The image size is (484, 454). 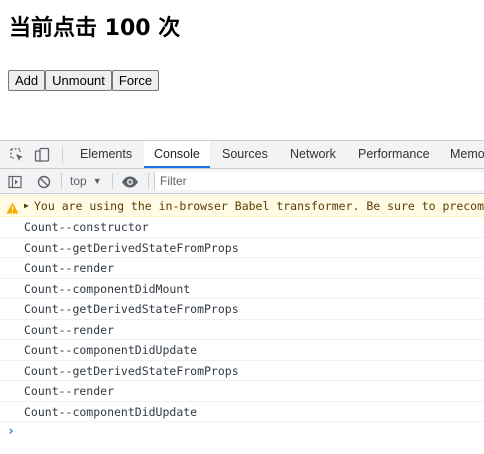 I want to click on expand-arrow-icon: ▶, so click(x=26, y=206).